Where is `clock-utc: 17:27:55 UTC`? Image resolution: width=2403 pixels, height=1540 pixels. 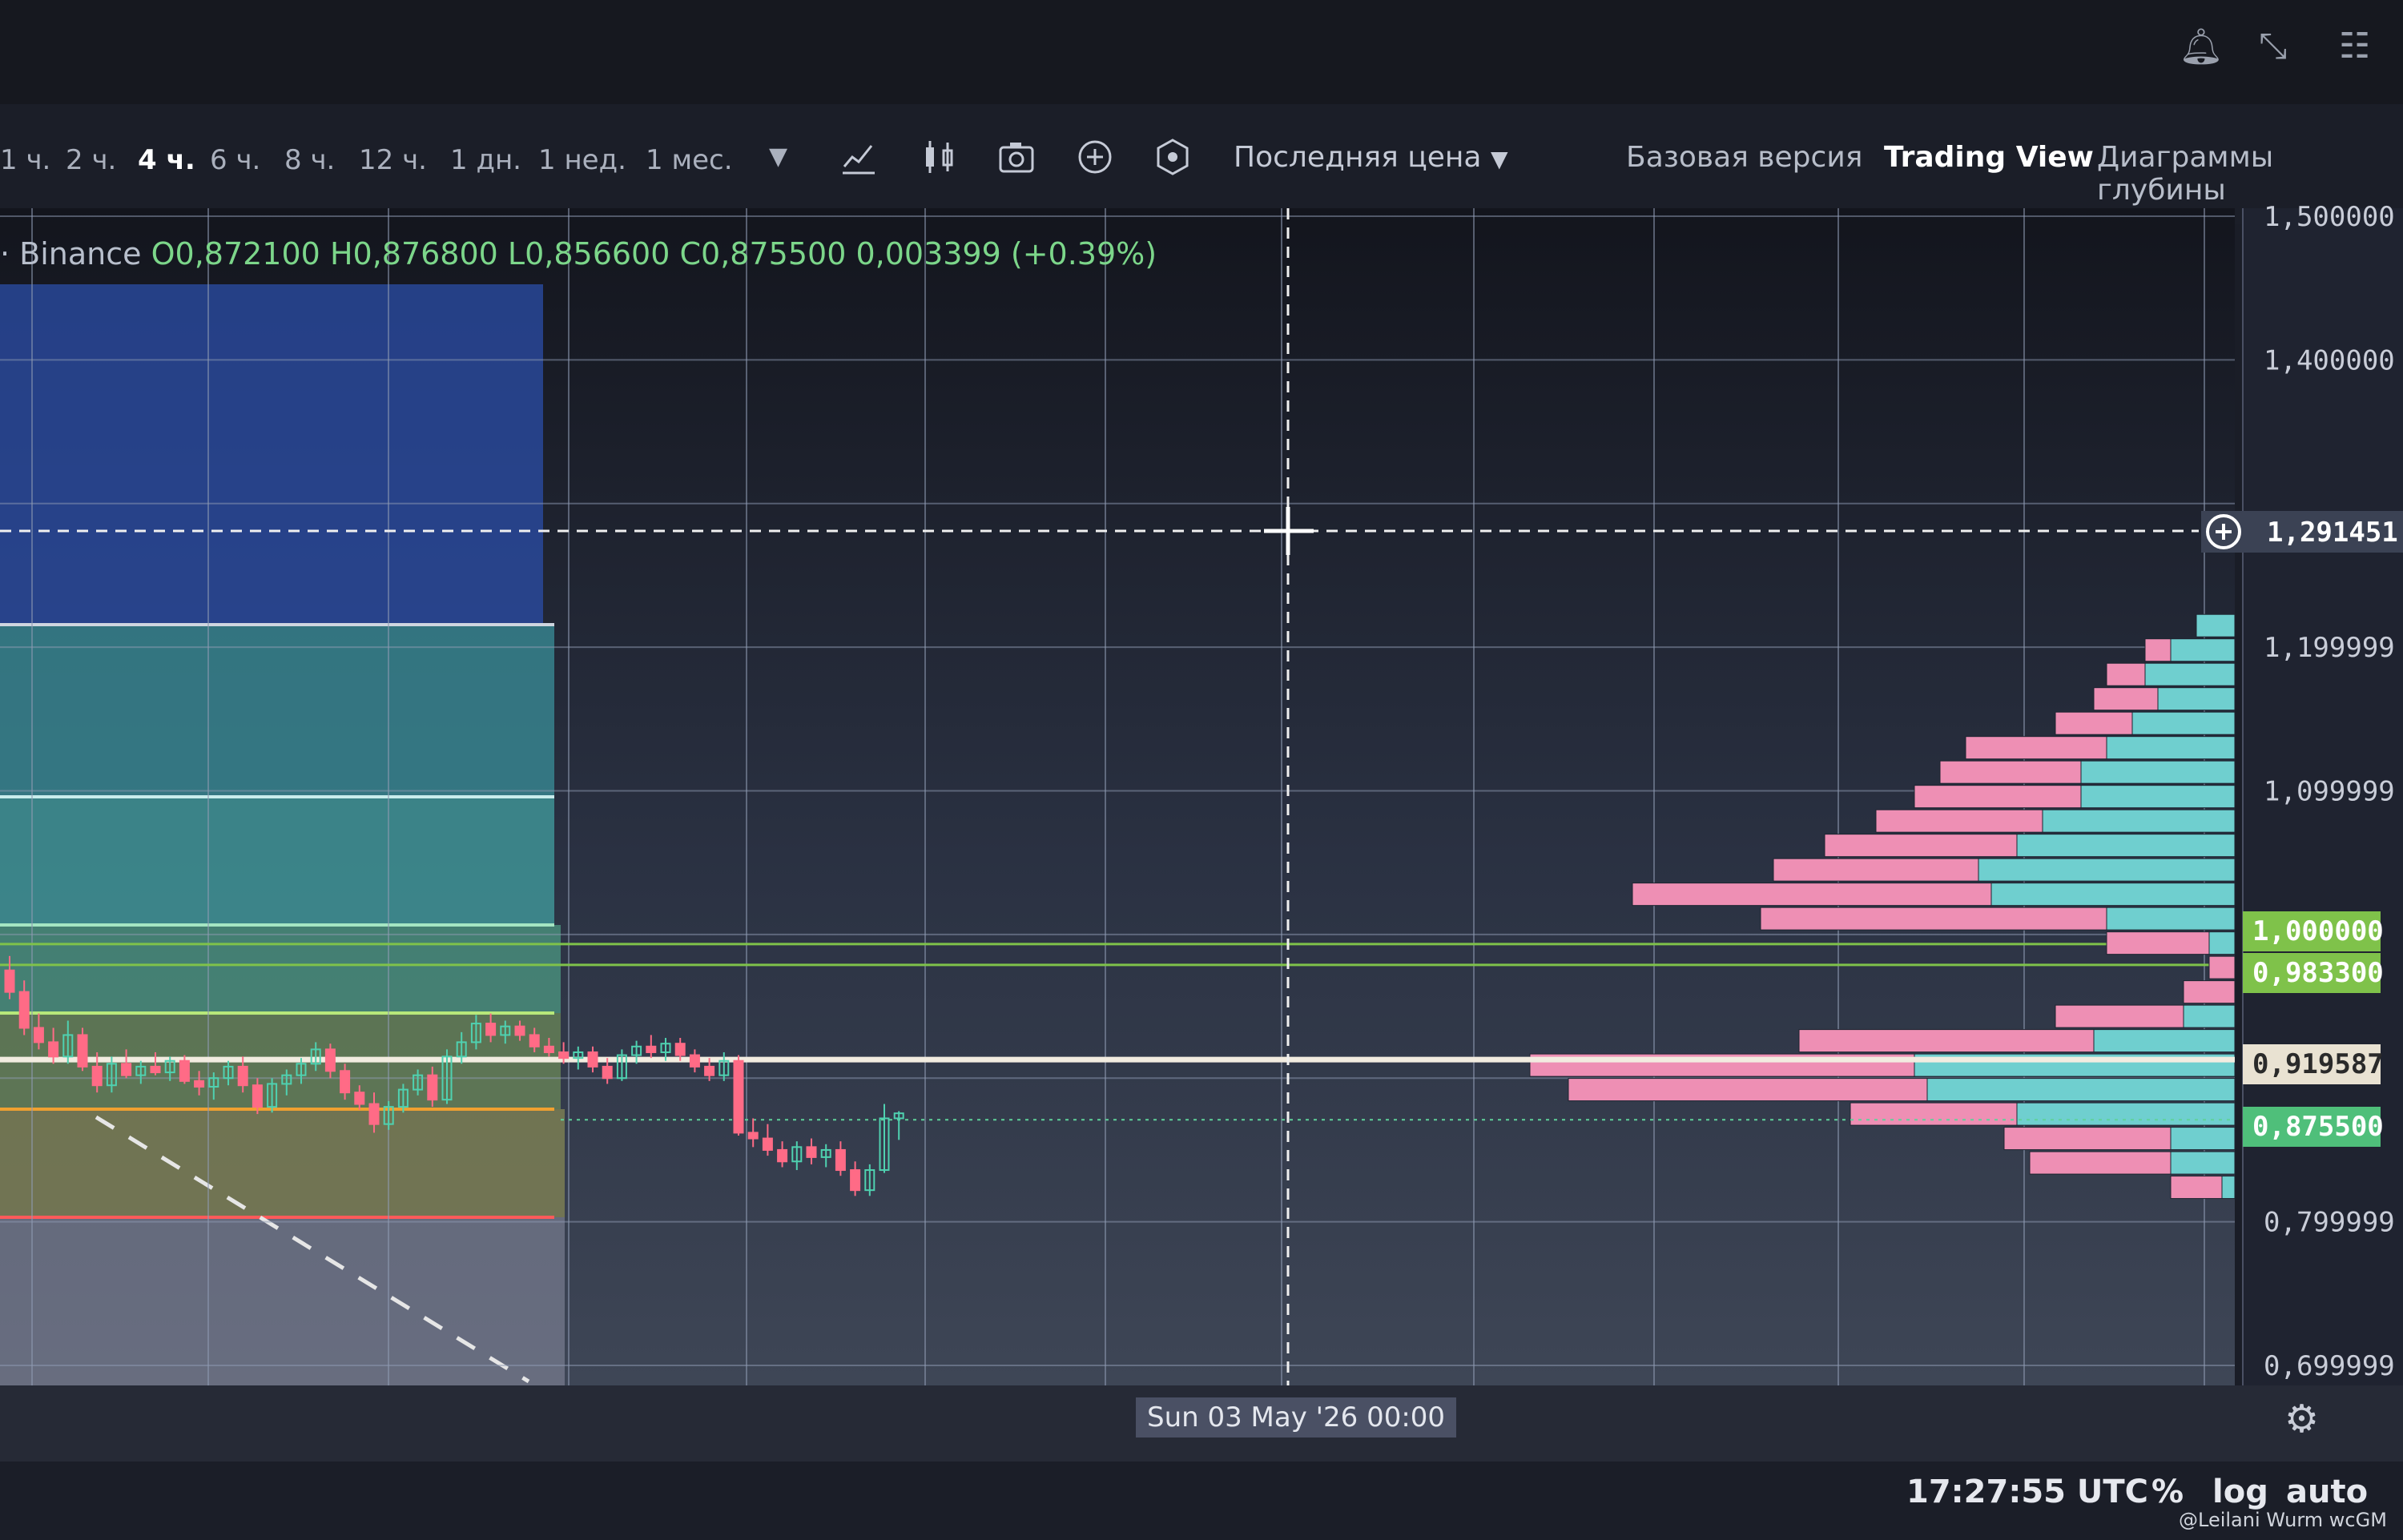 clock-utc: 17:27:55 UTC is located at coordinates (2027, 1492).